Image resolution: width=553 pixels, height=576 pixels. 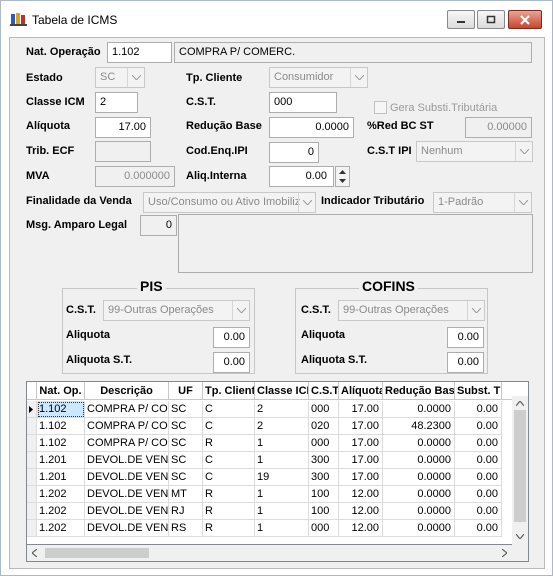 I want to click on column-header: Nat. Op., so click(x=61, y=391).